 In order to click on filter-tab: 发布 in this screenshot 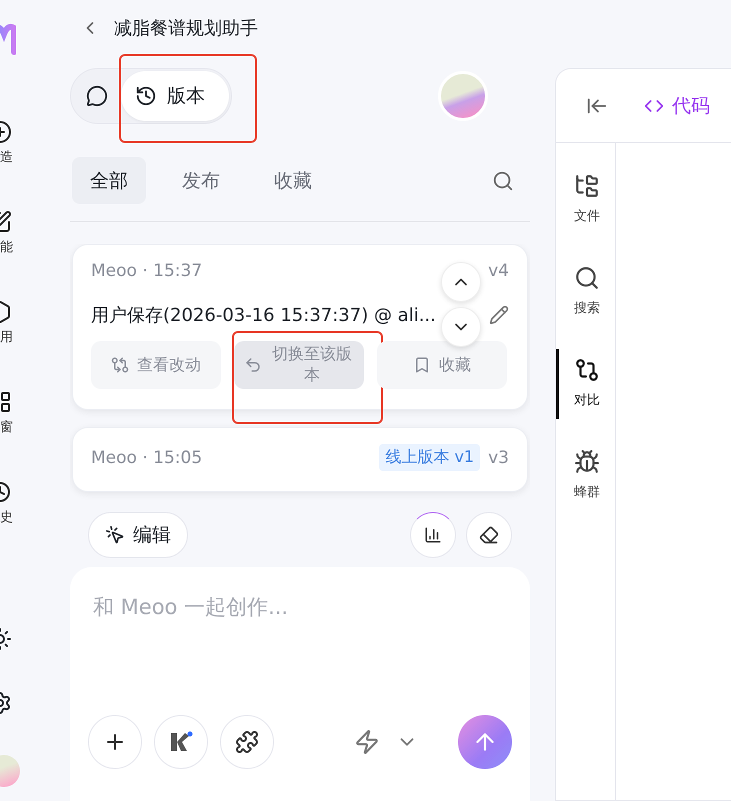, I will do `click(201, 180)`.